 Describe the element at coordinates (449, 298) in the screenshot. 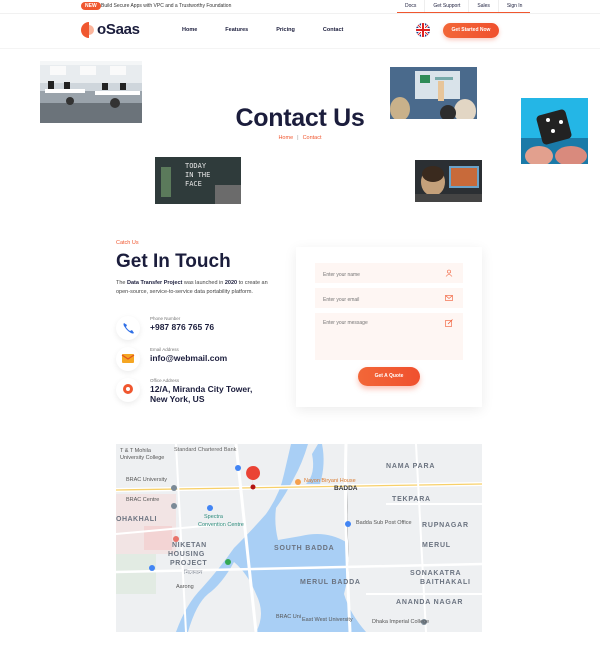

I see `envelope-icon` at that location.